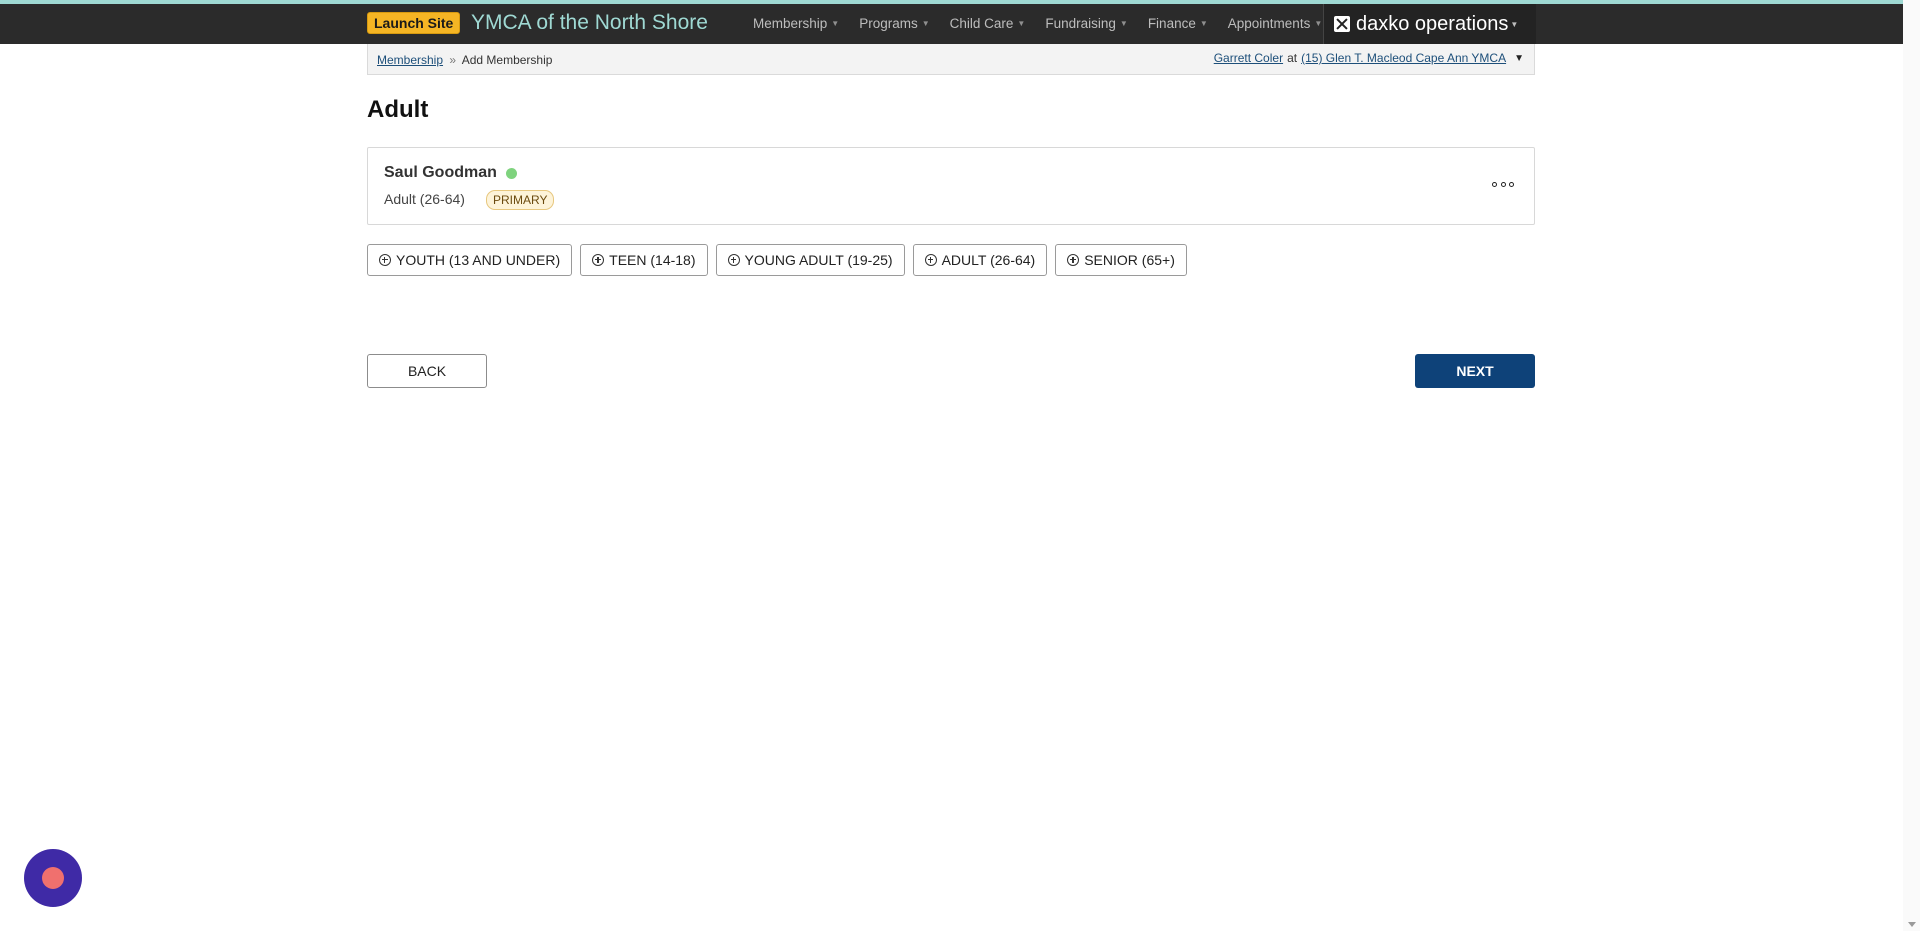 The height and width of the screenshot is (931, 1920). Describe the element at coordinates (1269, 23) in the screenshot. I see `menu-label: Appointments` at that location.